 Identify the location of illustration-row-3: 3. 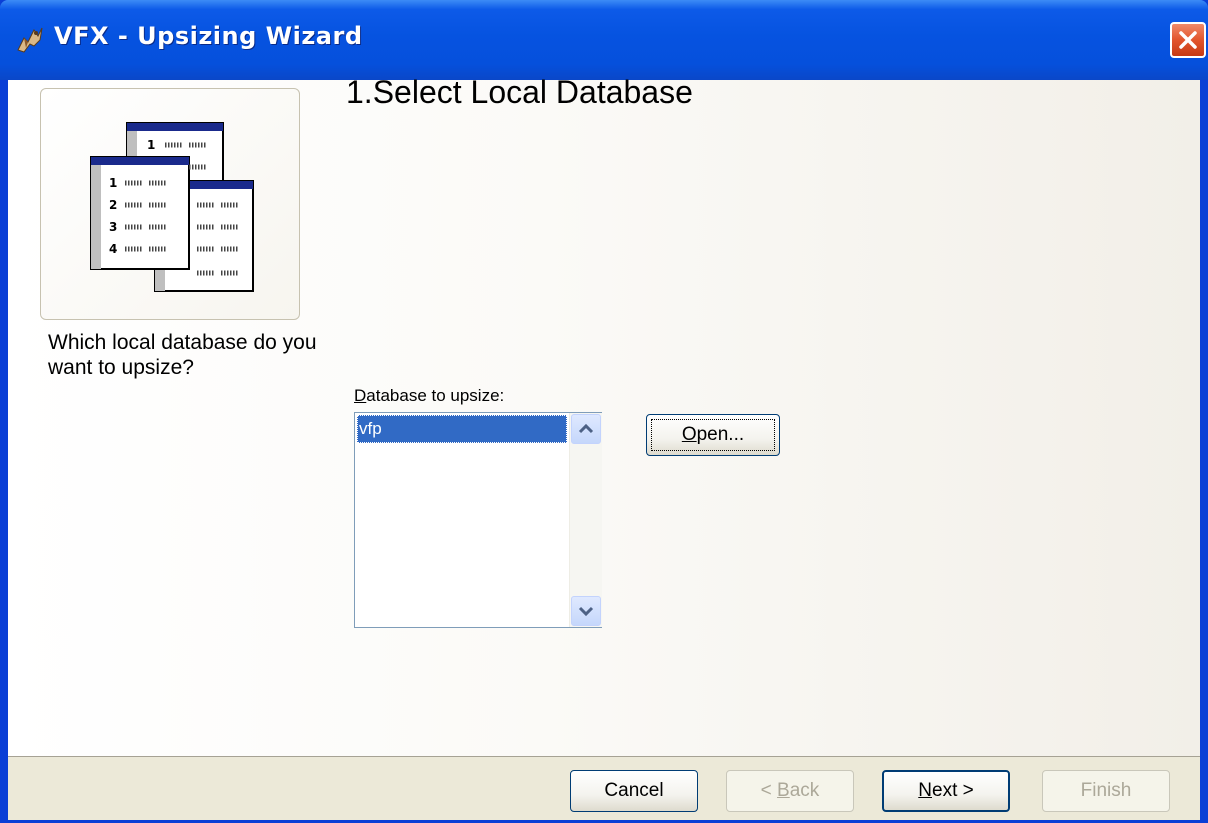
(113, 227).